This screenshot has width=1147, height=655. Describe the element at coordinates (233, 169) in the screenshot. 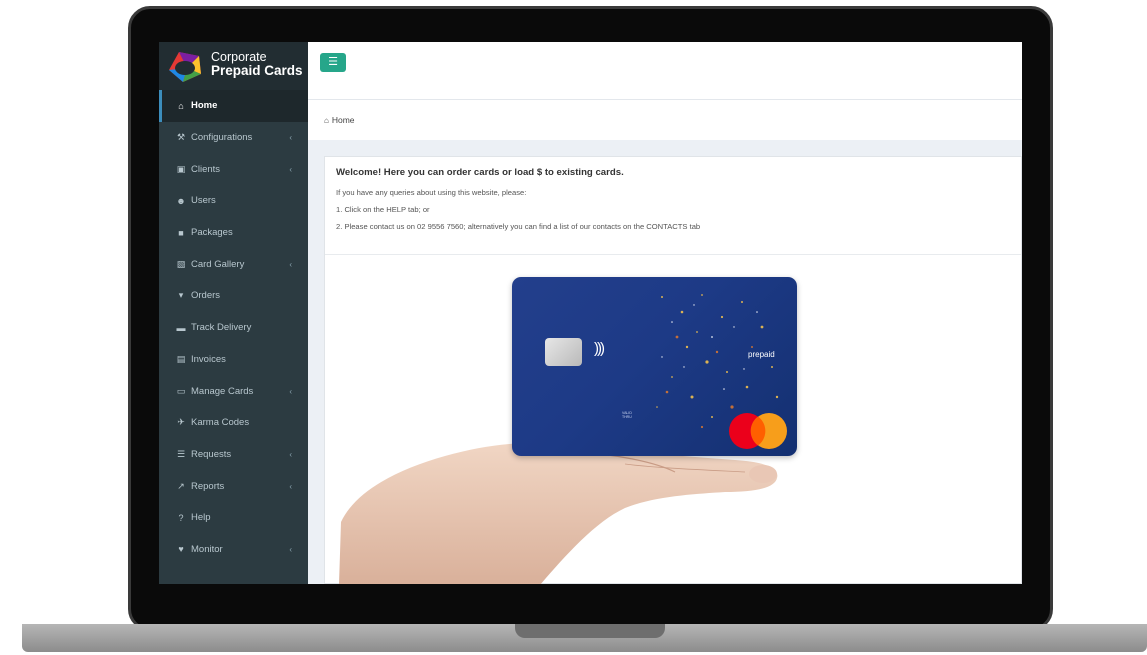

I see `sidebar-item-clients: ▣ Clients ‹` at that location.